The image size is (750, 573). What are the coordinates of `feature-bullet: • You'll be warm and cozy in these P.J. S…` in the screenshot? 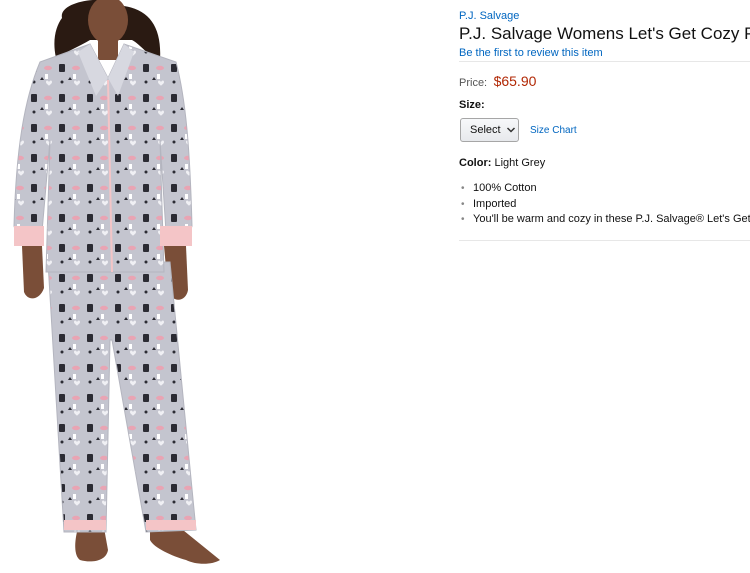 It's located at (605, 219).